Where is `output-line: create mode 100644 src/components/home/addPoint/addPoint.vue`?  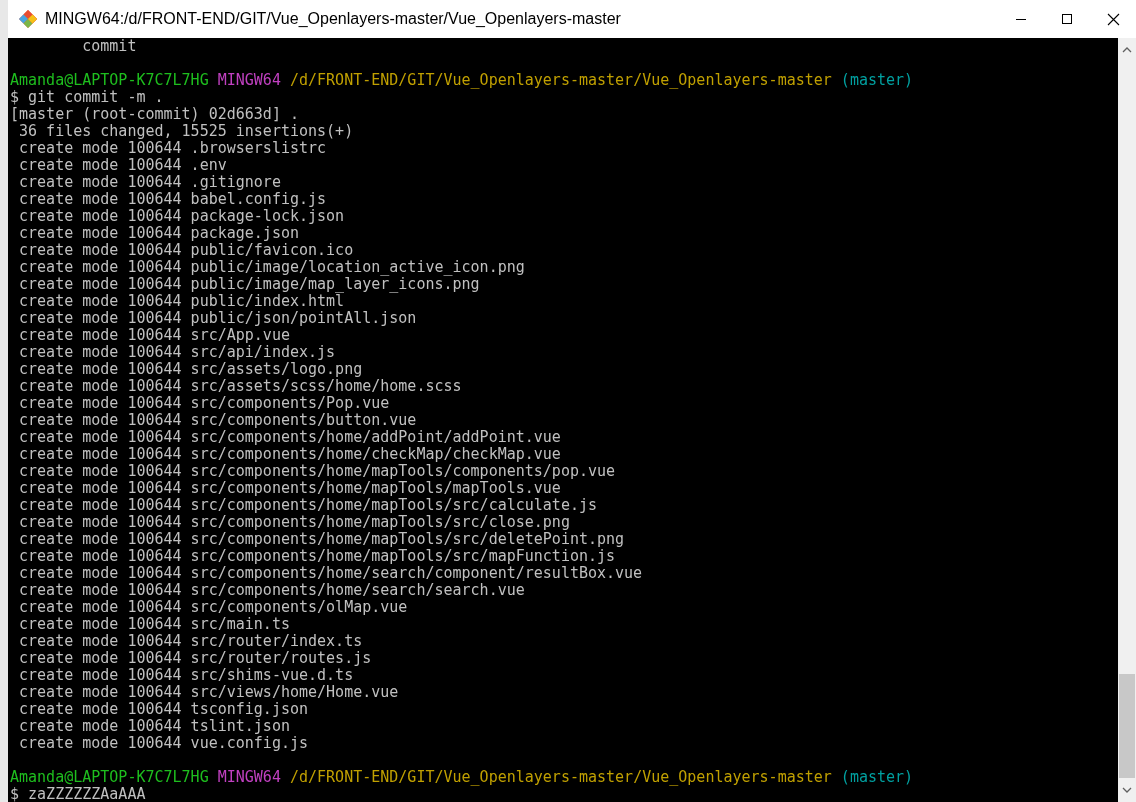 output-line: create mode 100644 src/components/home/addPoint/addPoint.vue is located at coordinates (289, 437).